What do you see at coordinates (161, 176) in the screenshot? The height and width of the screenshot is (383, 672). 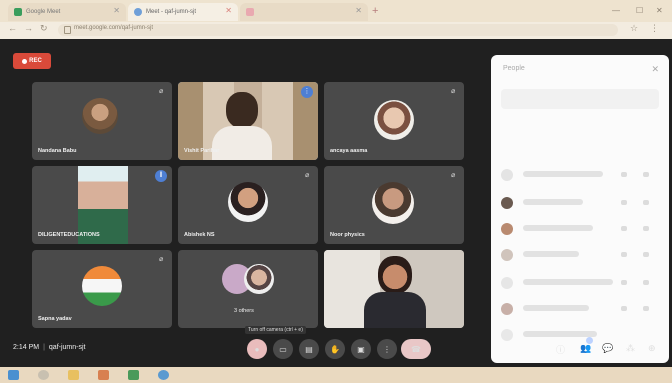 I see `speaking-indicator-icon: ‖` at bounding box center [161, 176].